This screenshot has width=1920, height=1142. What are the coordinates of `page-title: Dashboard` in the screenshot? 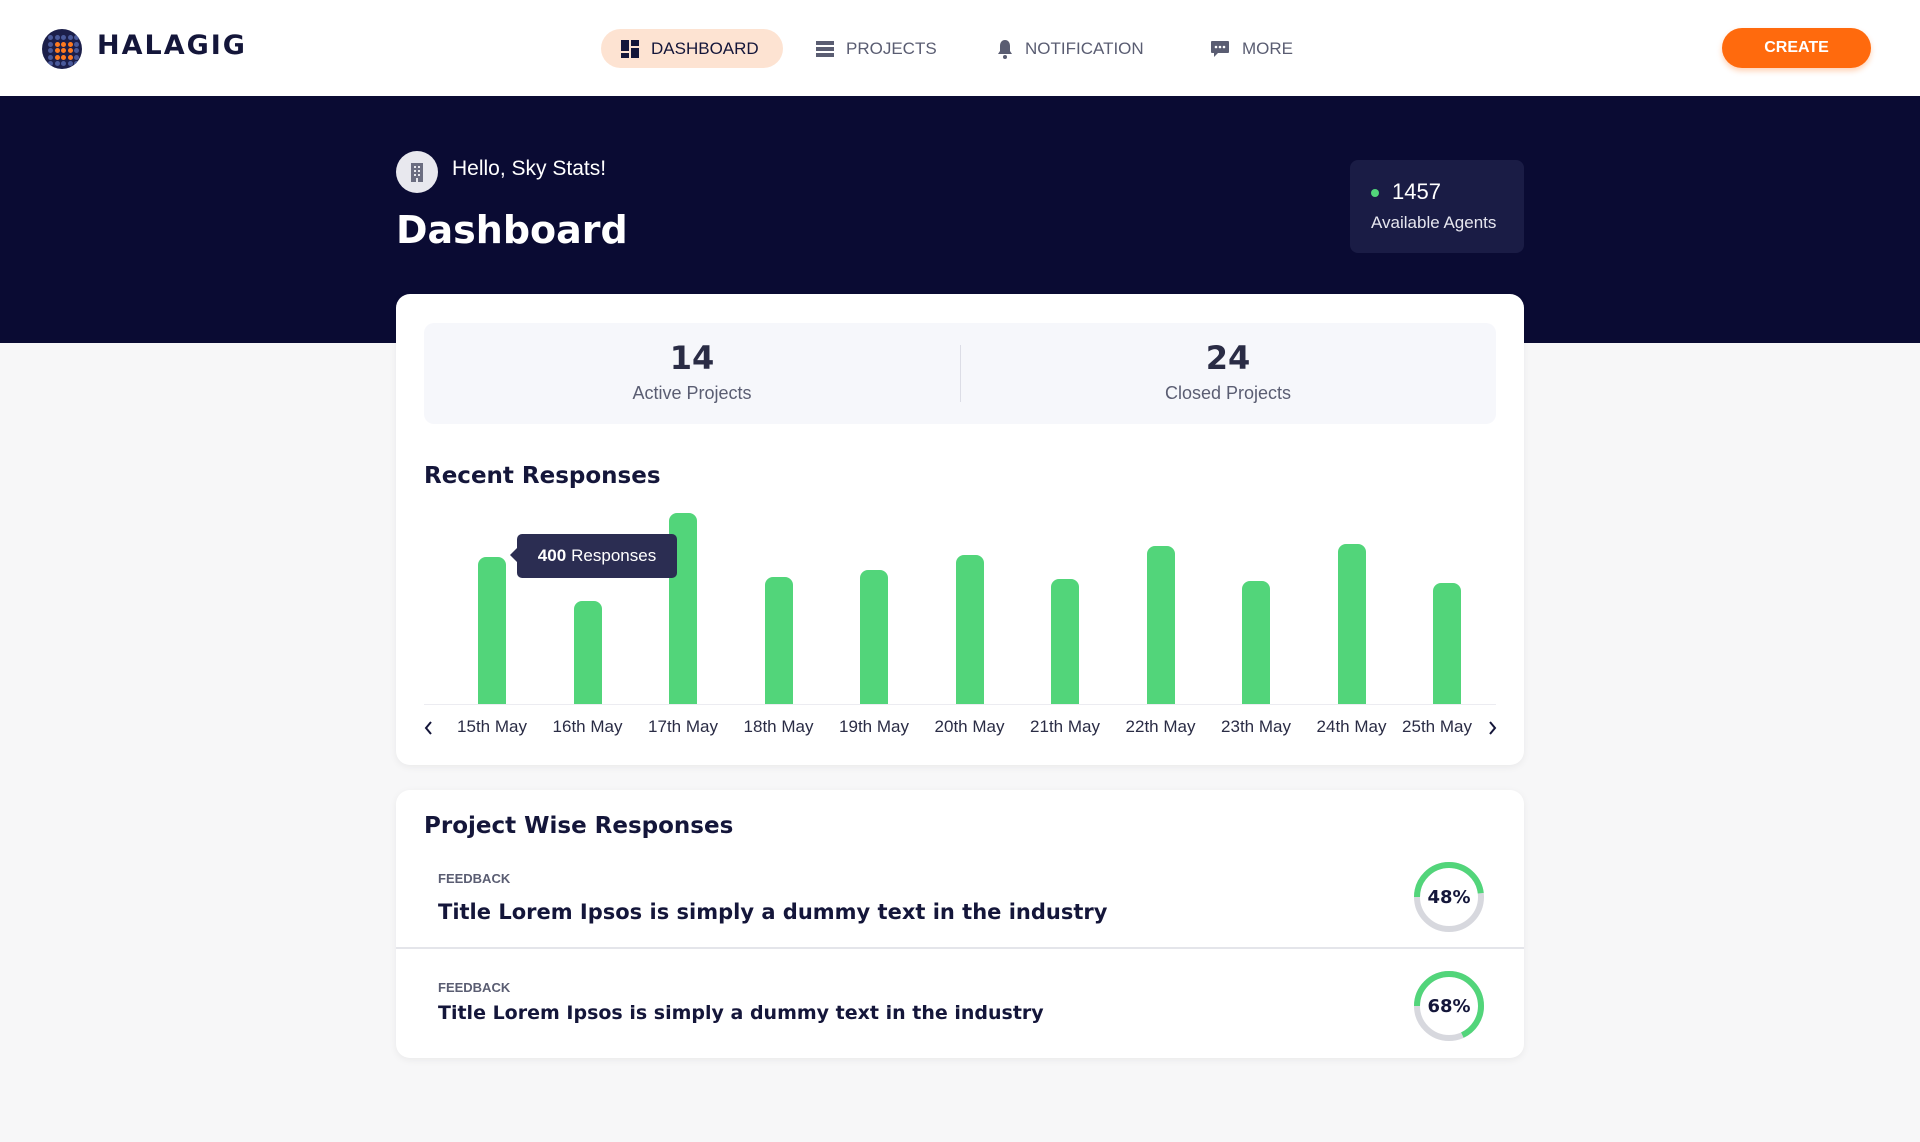 It's located at (512, 230).